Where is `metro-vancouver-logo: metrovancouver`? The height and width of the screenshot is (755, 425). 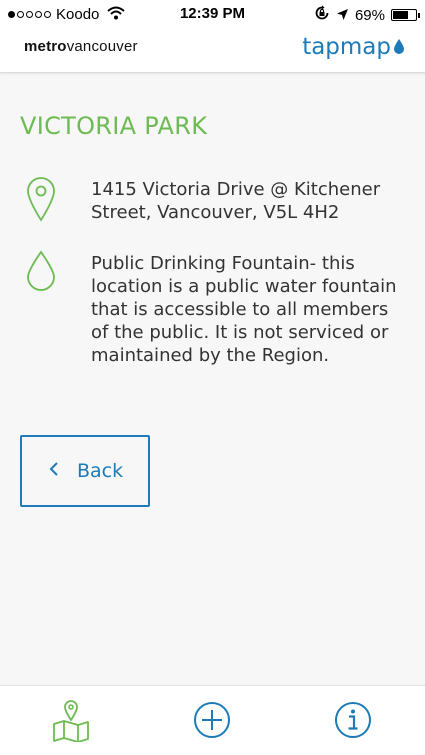
metro-vancouver-logo: metrovancouver is located at coordinates (81, 46).